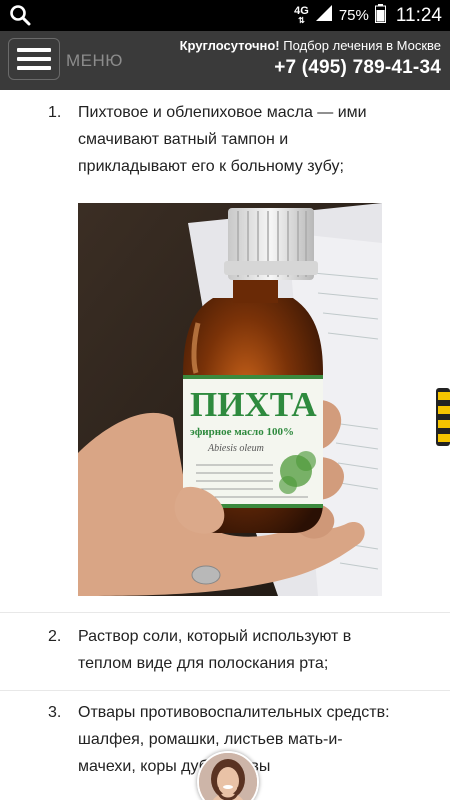 The width and height of the screenshot is (450, 800). What do you see at coordinates (380, 15) in the screenshot?
I see `battery-icon` at bounding box center [380, 15].